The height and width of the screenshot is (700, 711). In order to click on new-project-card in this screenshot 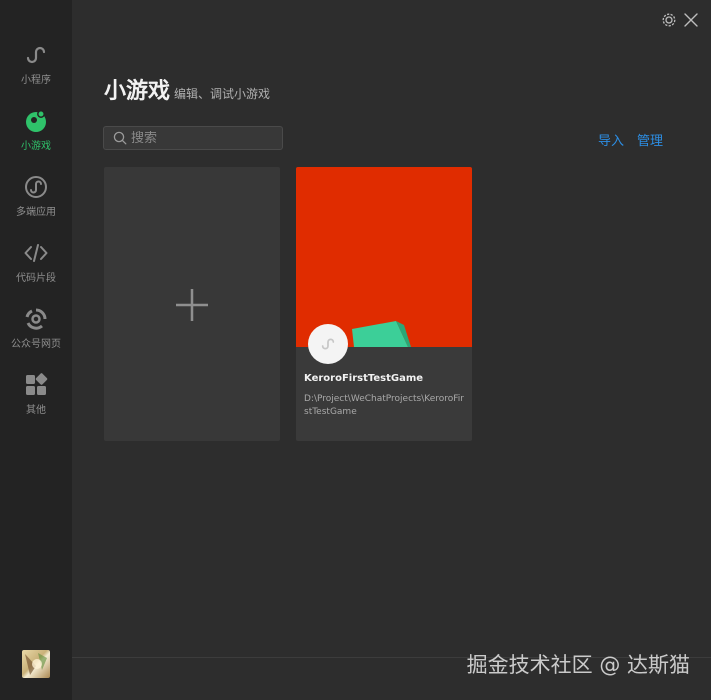, I will do `click(192, 304)`.